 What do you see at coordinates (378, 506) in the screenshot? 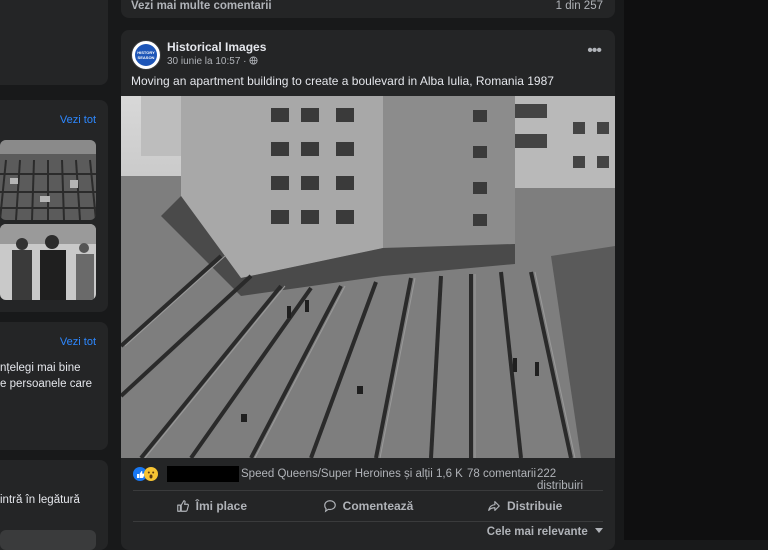
I see `comment-label: Comentează` at bounding box center [378, 506].